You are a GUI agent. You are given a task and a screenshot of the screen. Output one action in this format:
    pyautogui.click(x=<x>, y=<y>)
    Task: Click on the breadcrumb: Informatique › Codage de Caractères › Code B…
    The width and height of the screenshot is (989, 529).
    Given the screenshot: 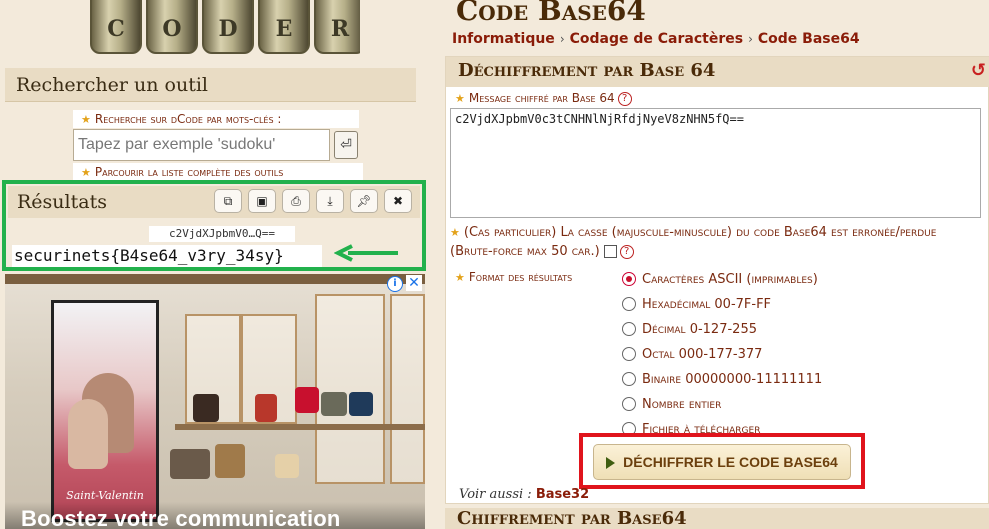 What is the action you would take?
    pyautogui.click(x=656, y=39)
    